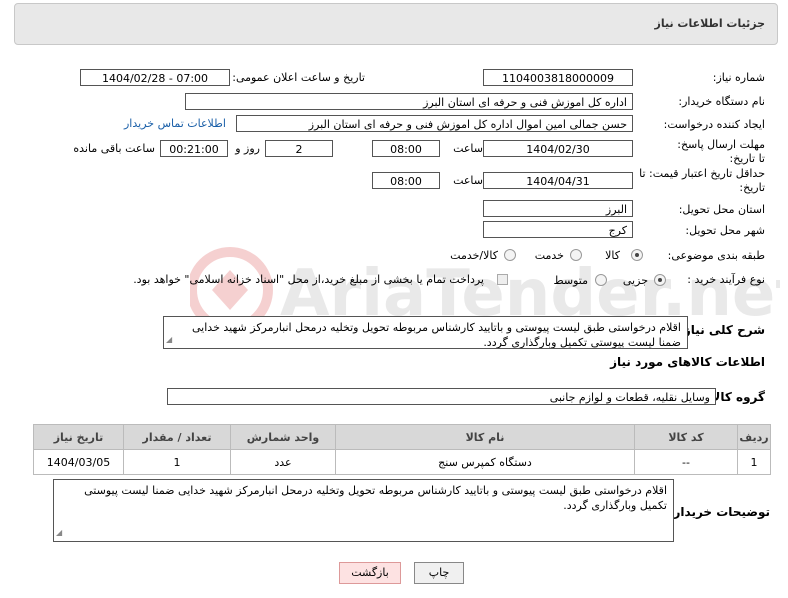 The height and width of the screenshot is (598, 788). What do you see at coordinates (406, 180) in the screenshot?
I see `price-validity-time-field: 08:00` at bounding box center [406, 180].